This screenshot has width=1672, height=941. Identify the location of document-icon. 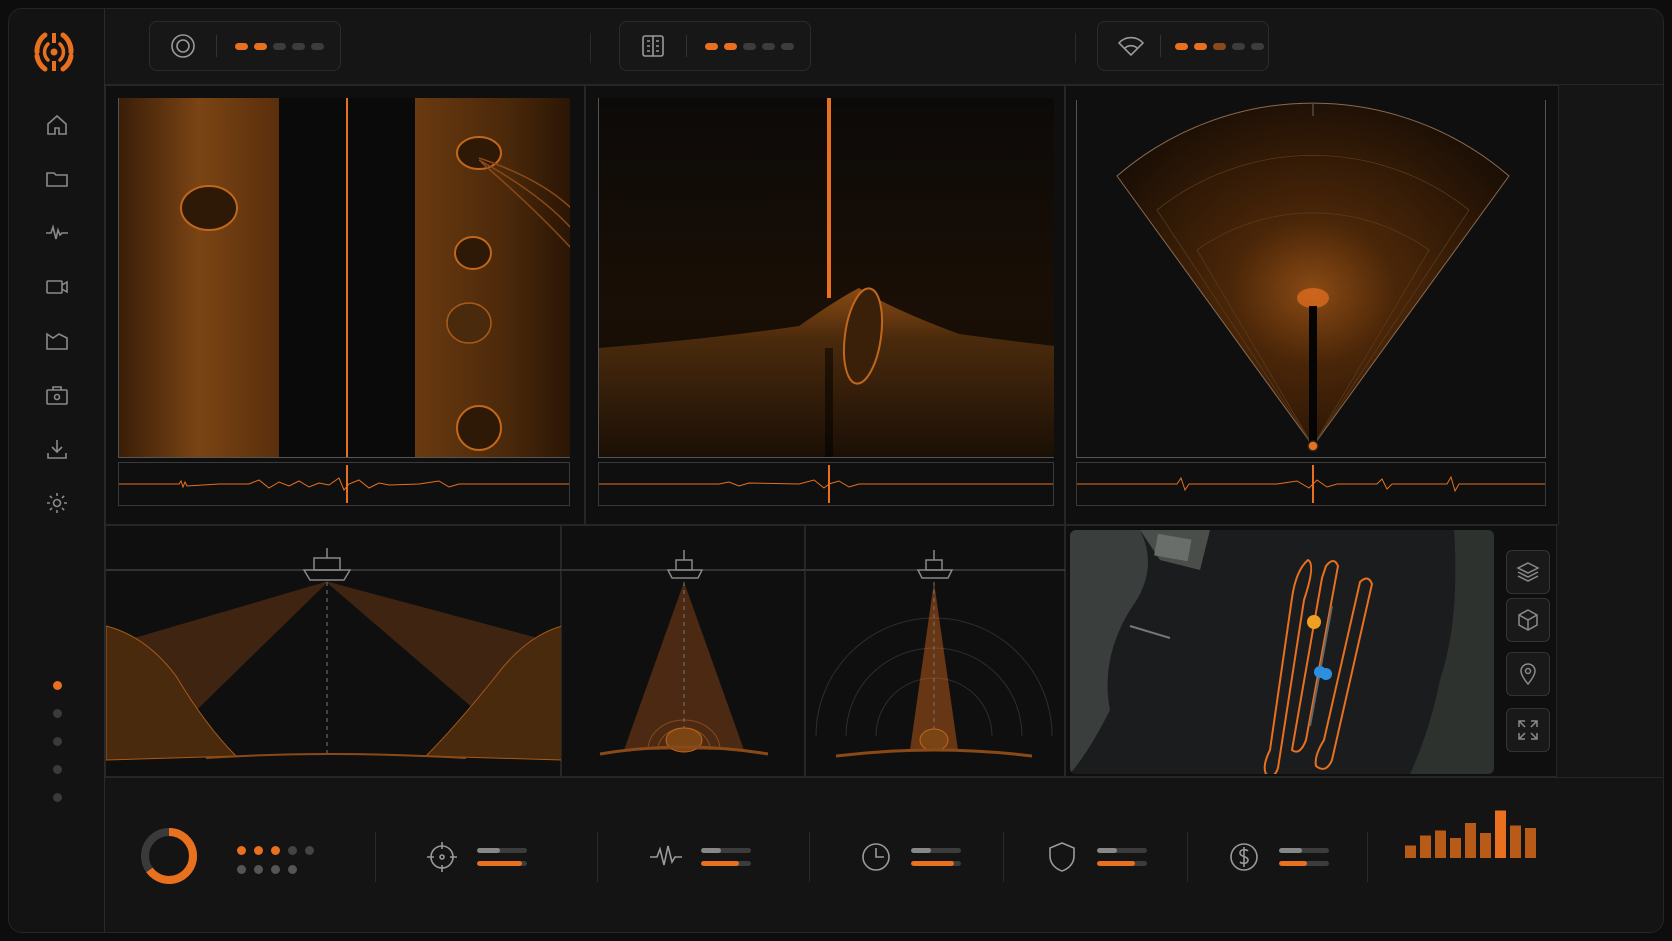
(653, 46).